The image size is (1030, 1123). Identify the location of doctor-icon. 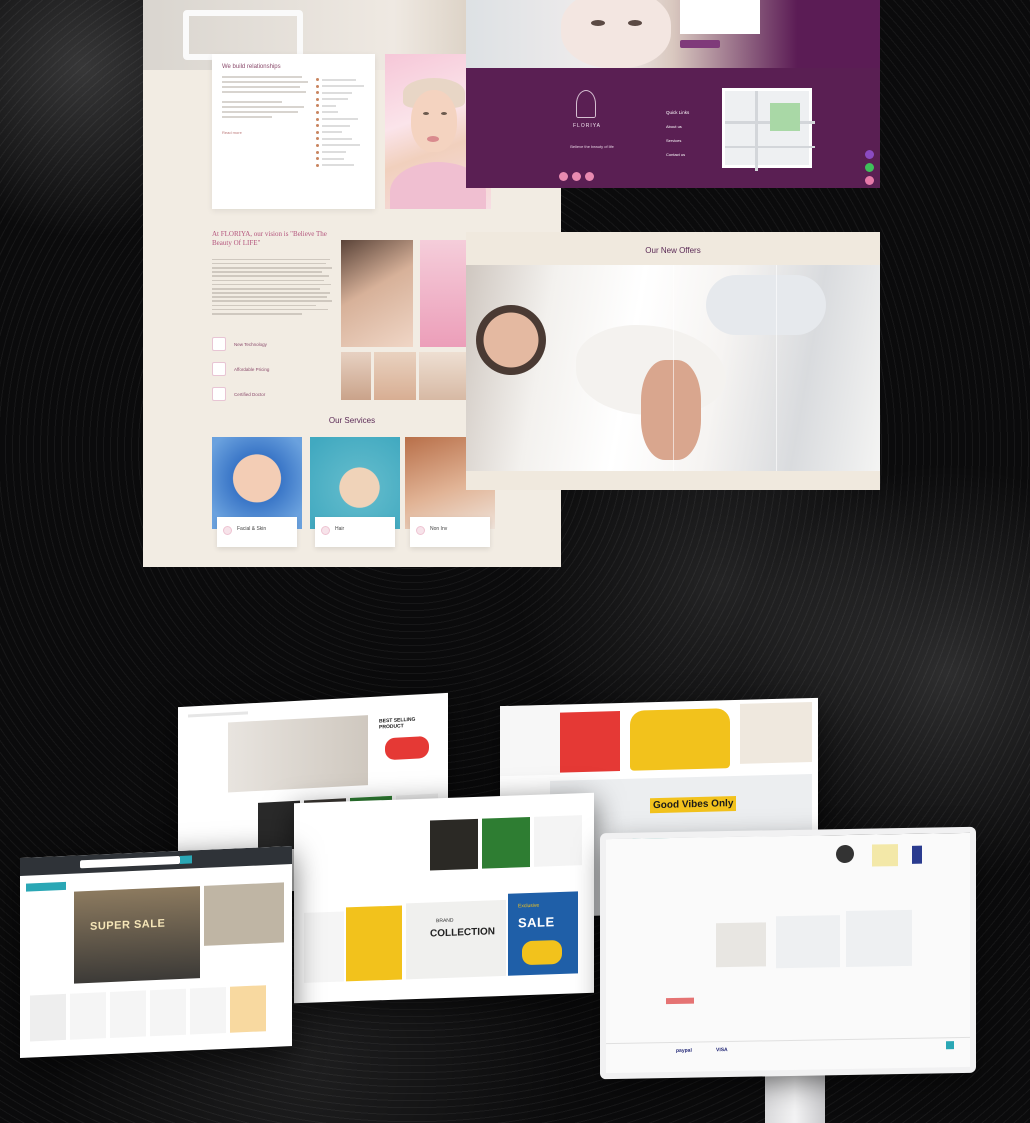
(219, 394).